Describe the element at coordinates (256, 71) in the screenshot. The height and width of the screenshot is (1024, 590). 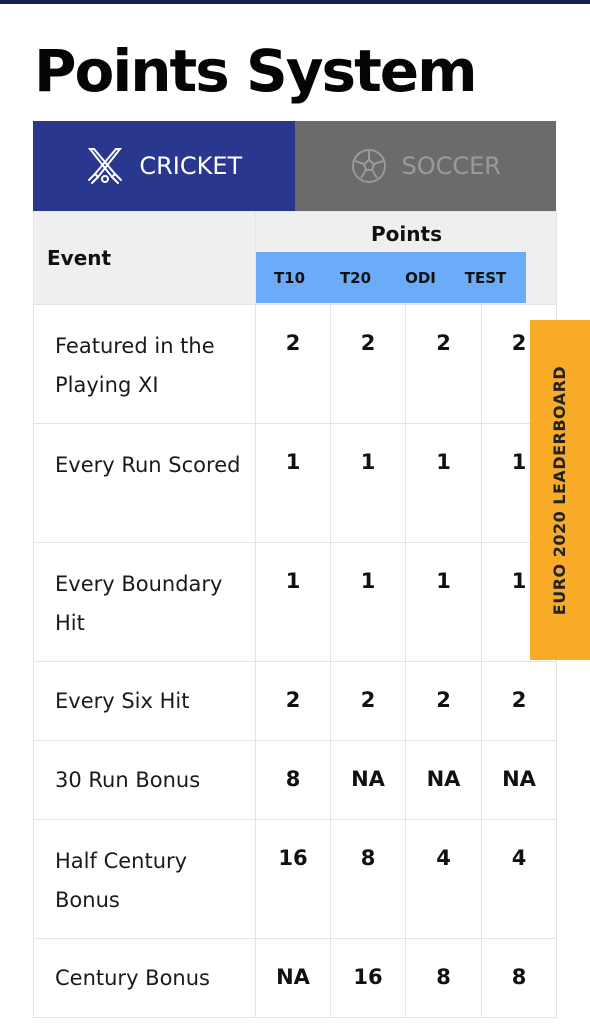
I see `page-title: Points System` at that location.